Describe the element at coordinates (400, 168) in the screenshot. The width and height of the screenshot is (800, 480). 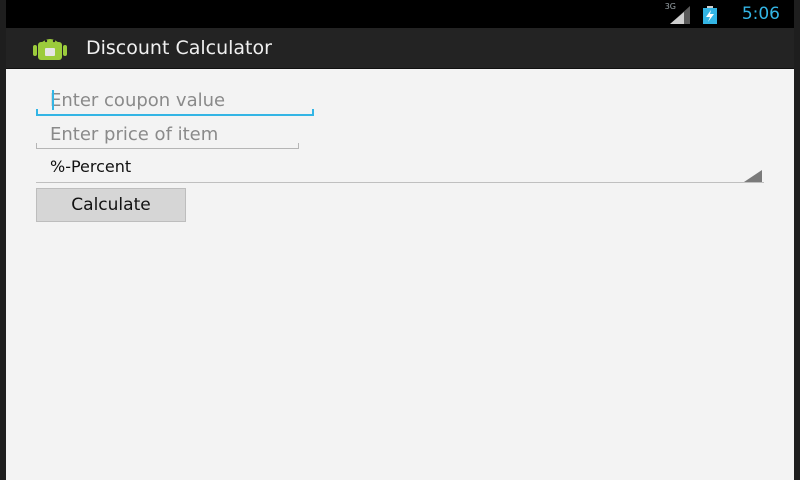
I see `discount-type-spinner: %-Percent` at that location.